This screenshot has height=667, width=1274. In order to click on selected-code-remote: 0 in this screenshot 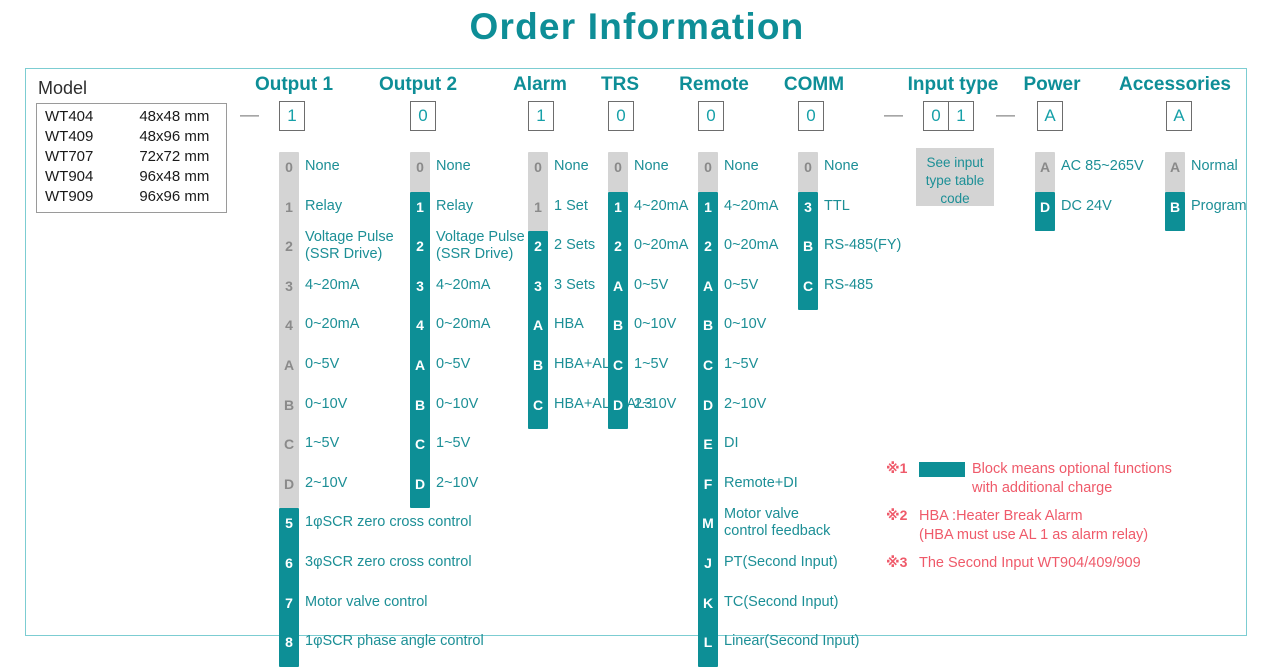, I will do `click(711, 116)`.